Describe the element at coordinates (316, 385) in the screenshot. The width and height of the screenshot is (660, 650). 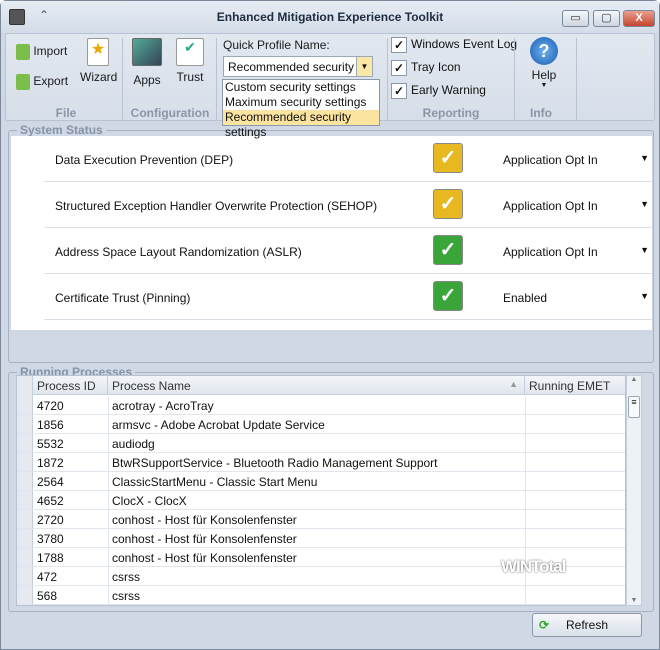
I see `column-process-name: Process Name ▲` at that location.